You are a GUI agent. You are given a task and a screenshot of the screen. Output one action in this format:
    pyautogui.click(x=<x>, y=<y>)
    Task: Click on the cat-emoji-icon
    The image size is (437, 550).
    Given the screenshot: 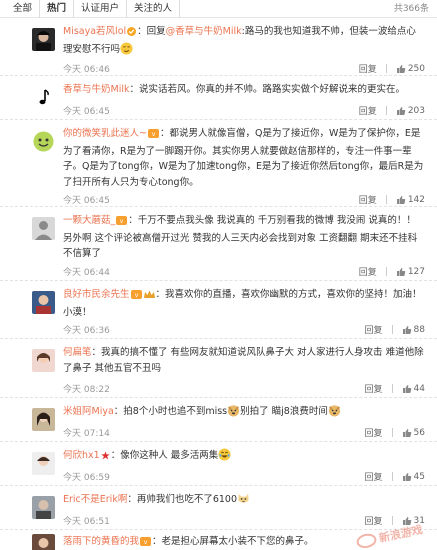 What is the action you would take?
    pyautogui.click(x=243, y=498)
    